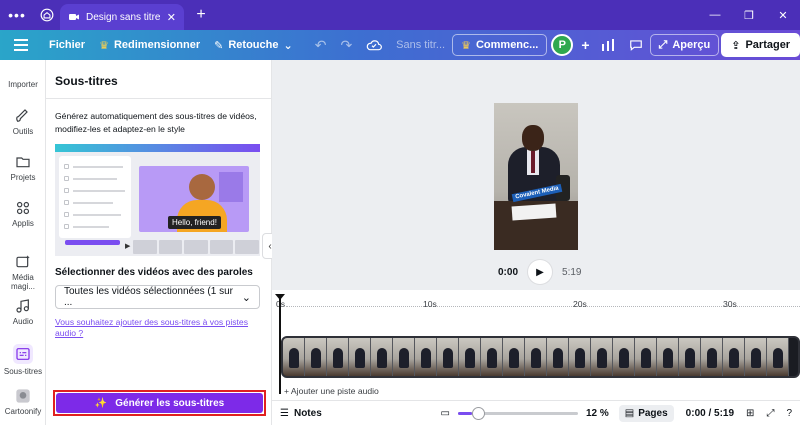 Image resolution: width=800 pixels, height=425 pixels. What do you see at coordinates (715, 15) in the screenshot?
I see `minimize-icon: —` at bounding box center [715, 15].